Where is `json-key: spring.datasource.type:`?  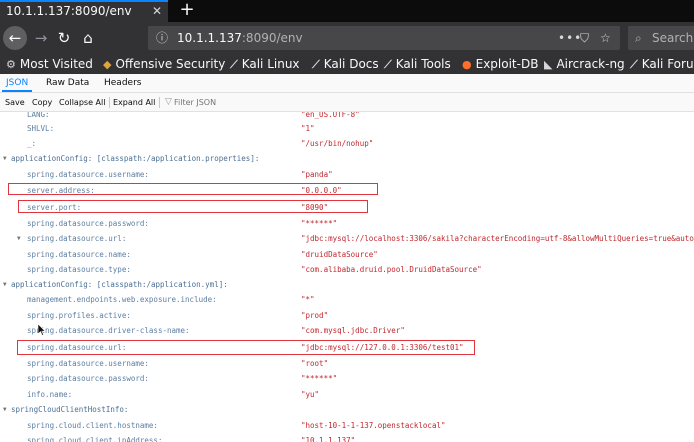
json-key: spring.datasource.type: is located at coordinates (79, 269).